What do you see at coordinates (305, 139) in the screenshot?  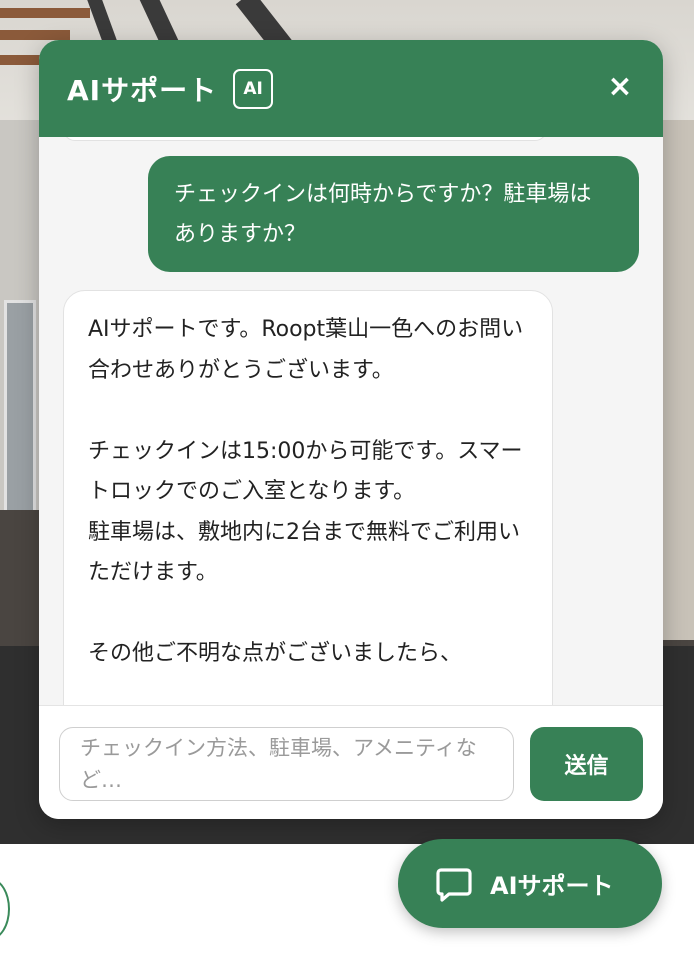 I see `previous-message-edge` at bounding box center [305, 139].